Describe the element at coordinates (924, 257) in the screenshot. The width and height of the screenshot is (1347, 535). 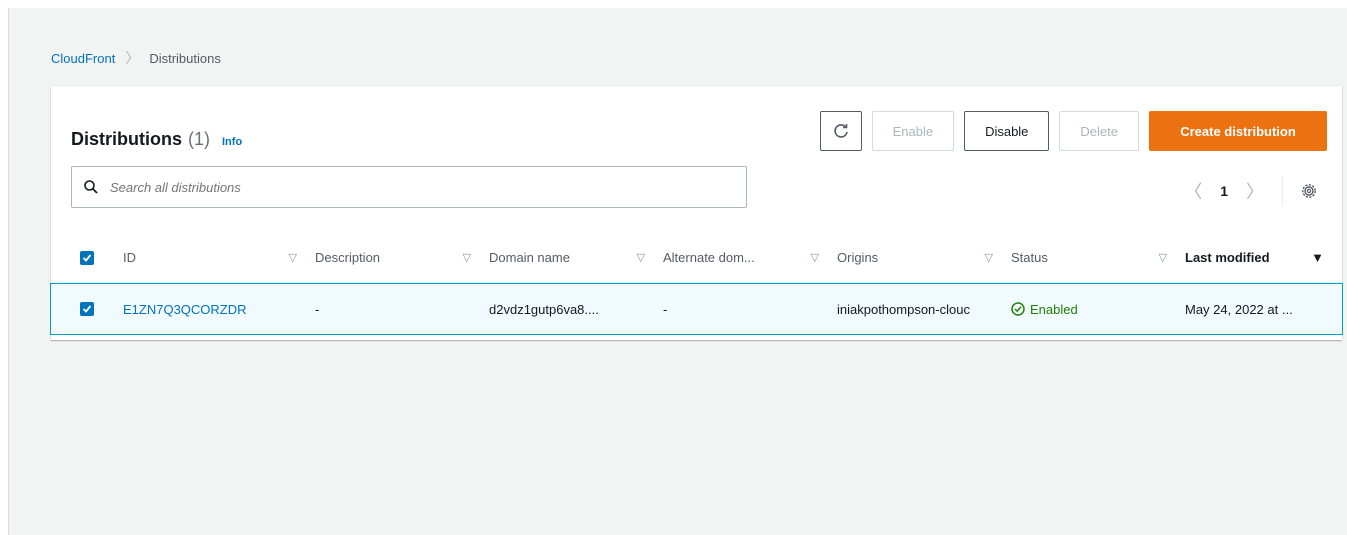
I see `column-header-origins: Origins ▽` at that location.